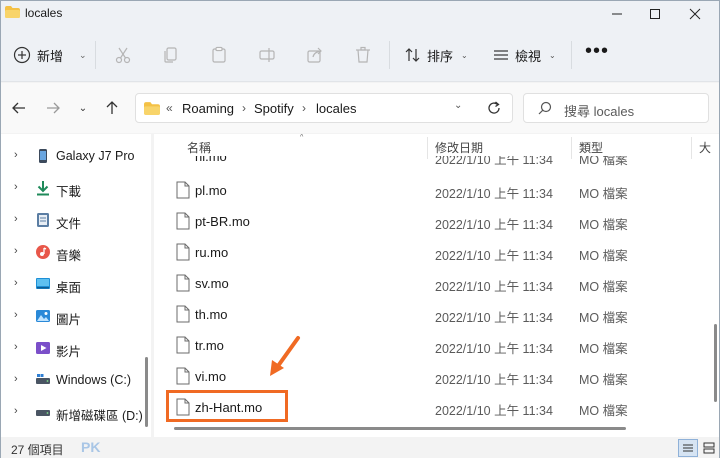  Describe the element at coordinates (183, 345) in the screenshot. I see `file-icon` at that location.